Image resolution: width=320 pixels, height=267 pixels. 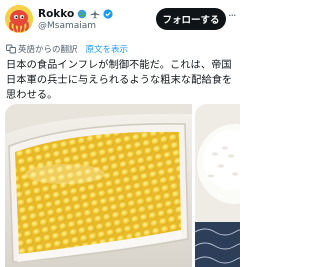 I want to click on octopus-avatar-icon, so click(x=19, y=19).